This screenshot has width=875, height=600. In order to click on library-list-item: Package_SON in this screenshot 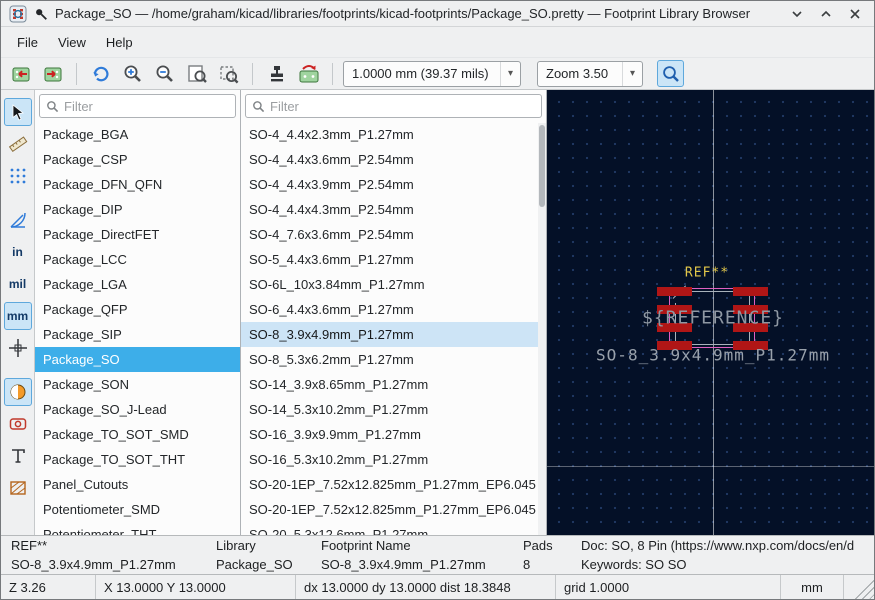, I will do `click(137, 384)`.